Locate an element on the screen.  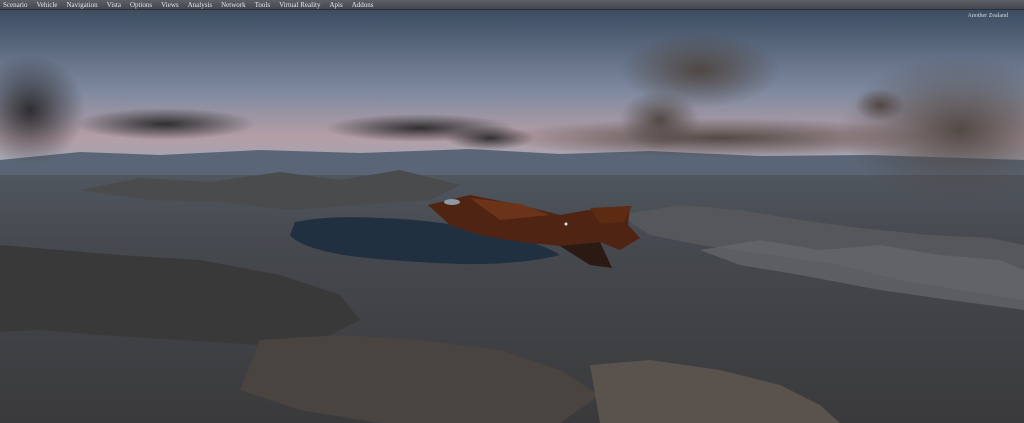
menu-item-scenario: Scenario is located at coordinates (15, 5).